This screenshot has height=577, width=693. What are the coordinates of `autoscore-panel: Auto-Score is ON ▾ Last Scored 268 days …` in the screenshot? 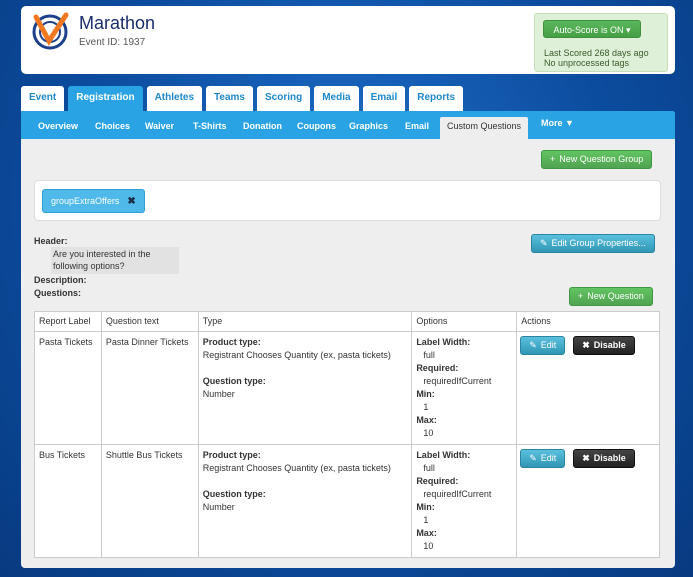 It's located at (601, 42).